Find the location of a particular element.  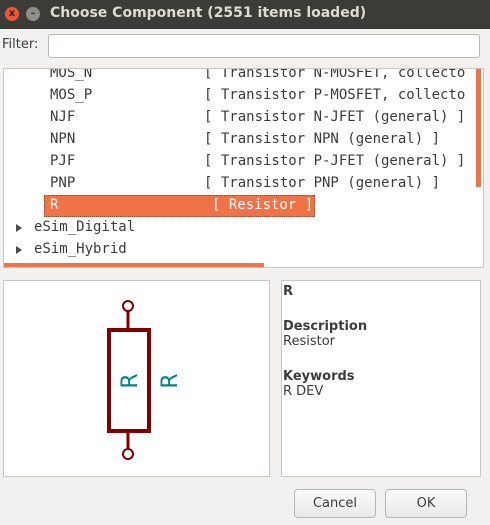

component-description: [ Transistor NPN (general) ] is located at coordinates (322, 139).